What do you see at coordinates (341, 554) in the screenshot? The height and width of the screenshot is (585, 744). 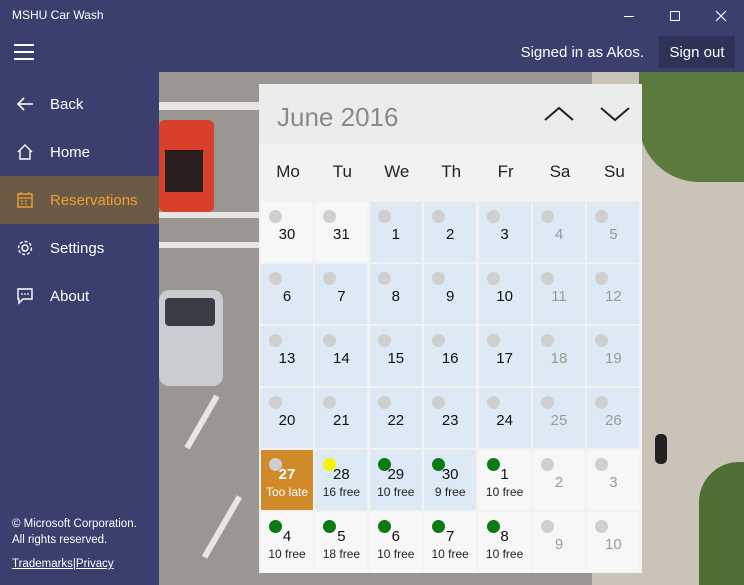 I see `free-slots-label: 18 free` at bounding box center [341, 554].